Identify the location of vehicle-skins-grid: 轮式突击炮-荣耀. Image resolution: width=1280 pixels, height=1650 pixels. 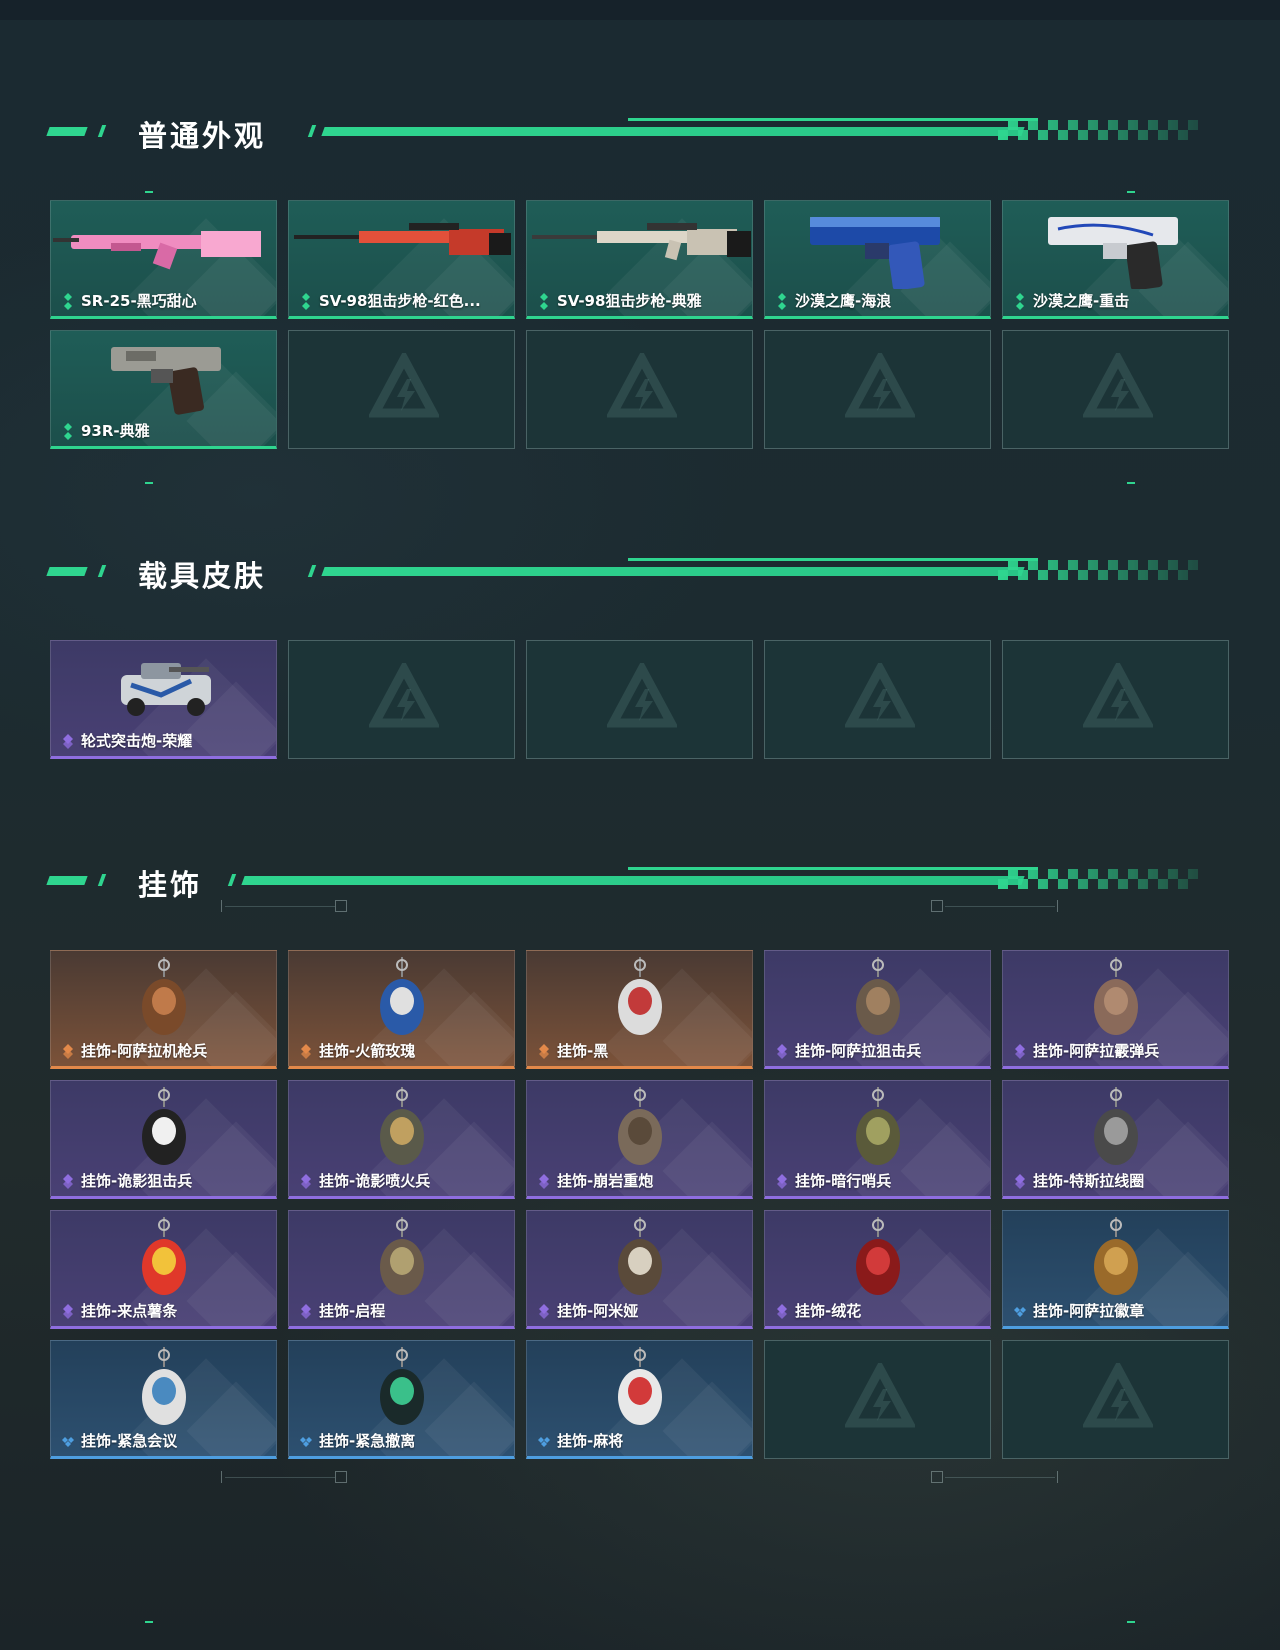
(639, 699).